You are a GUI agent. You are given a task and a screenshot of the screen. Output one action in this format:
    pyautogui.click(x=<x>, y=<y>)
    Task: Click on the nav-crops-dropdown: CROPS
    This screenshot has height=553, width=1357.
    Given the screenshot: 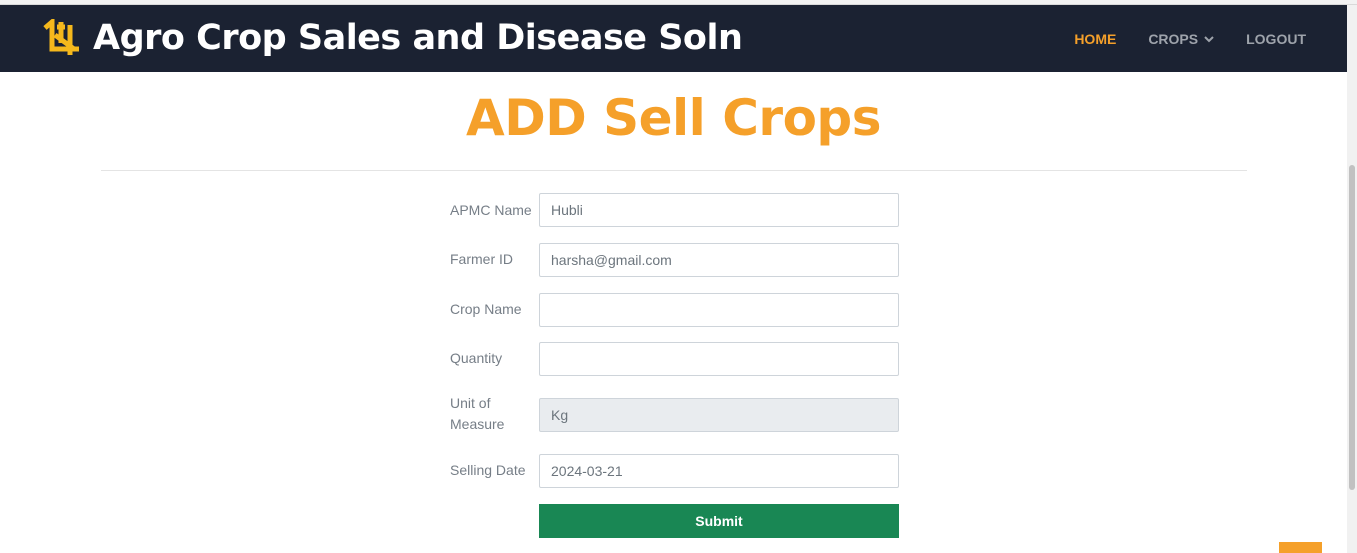 What is the action you would take?
    pyautogui.click(x=1181, y=39)
    